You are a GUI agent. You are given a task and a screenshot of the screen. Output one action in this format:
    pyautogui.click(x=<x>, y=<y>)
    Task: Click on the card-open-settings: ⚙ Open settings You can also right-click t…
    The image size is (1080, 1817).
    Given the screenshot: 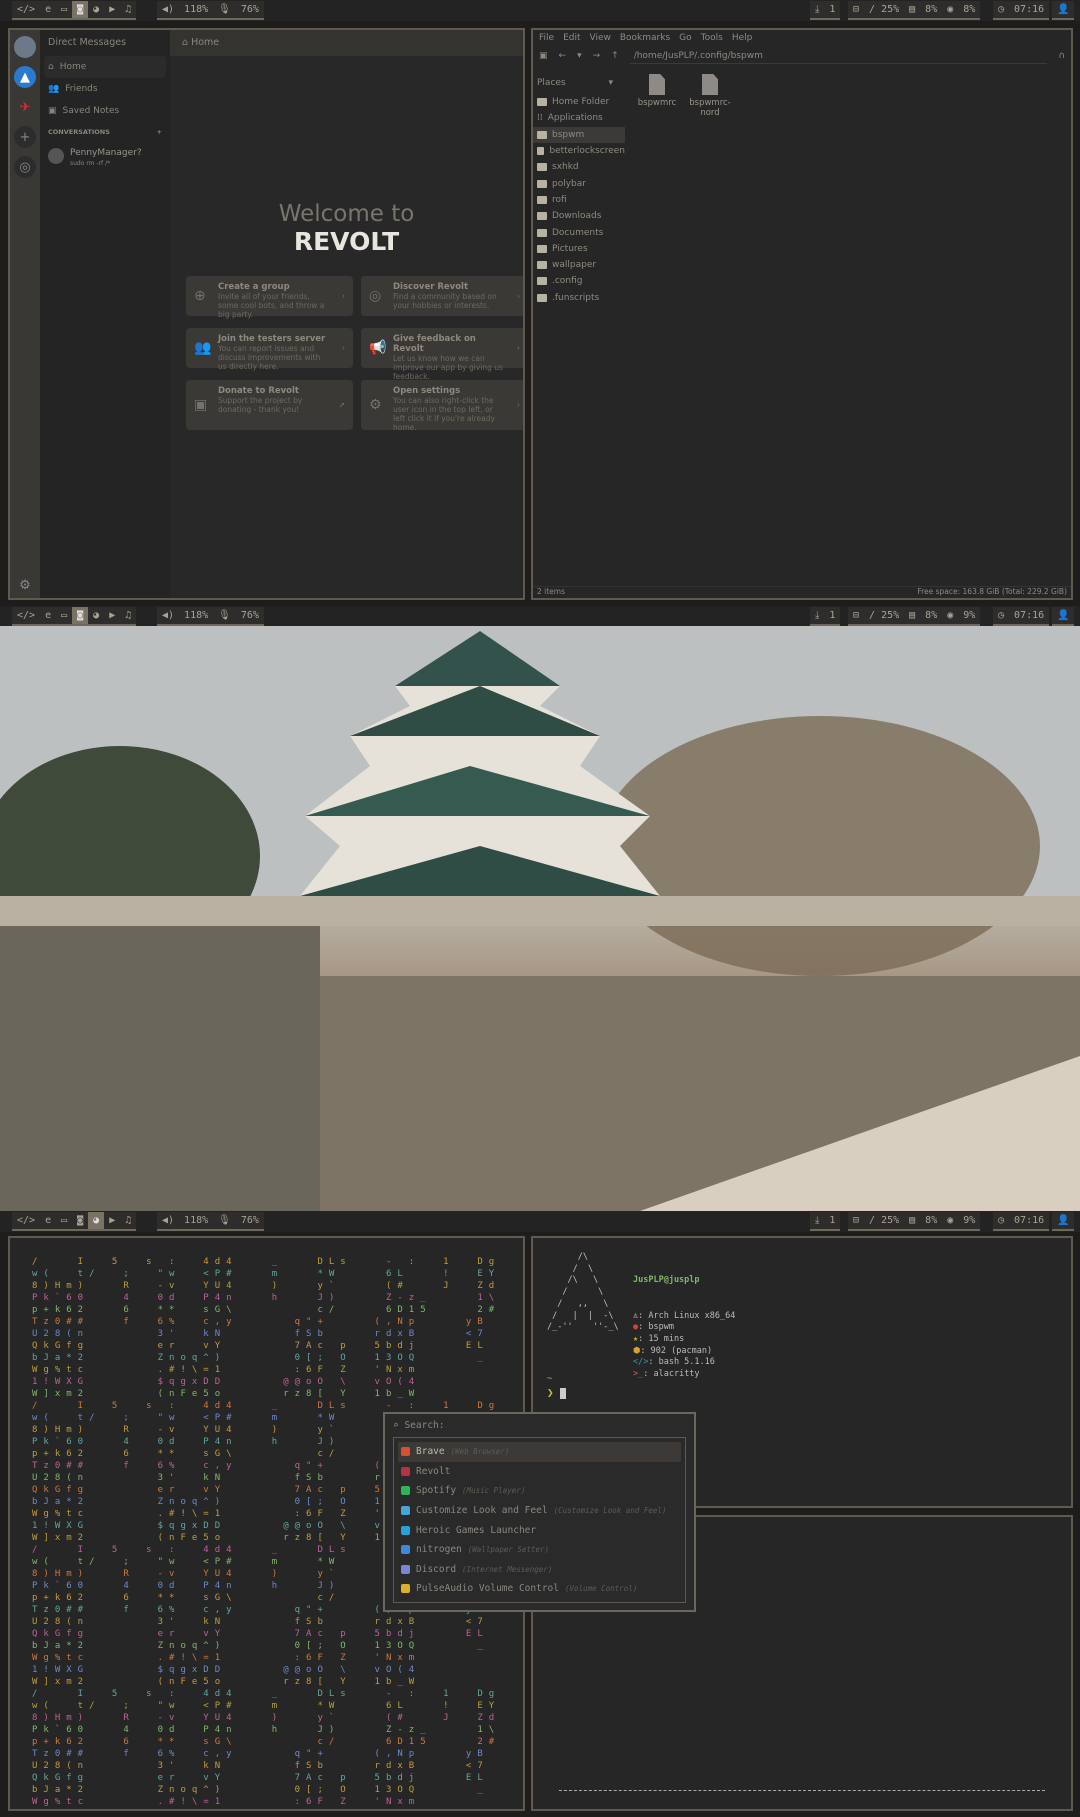 What is the action you would take?
    pyautogui.click(x=442, y=406)
    